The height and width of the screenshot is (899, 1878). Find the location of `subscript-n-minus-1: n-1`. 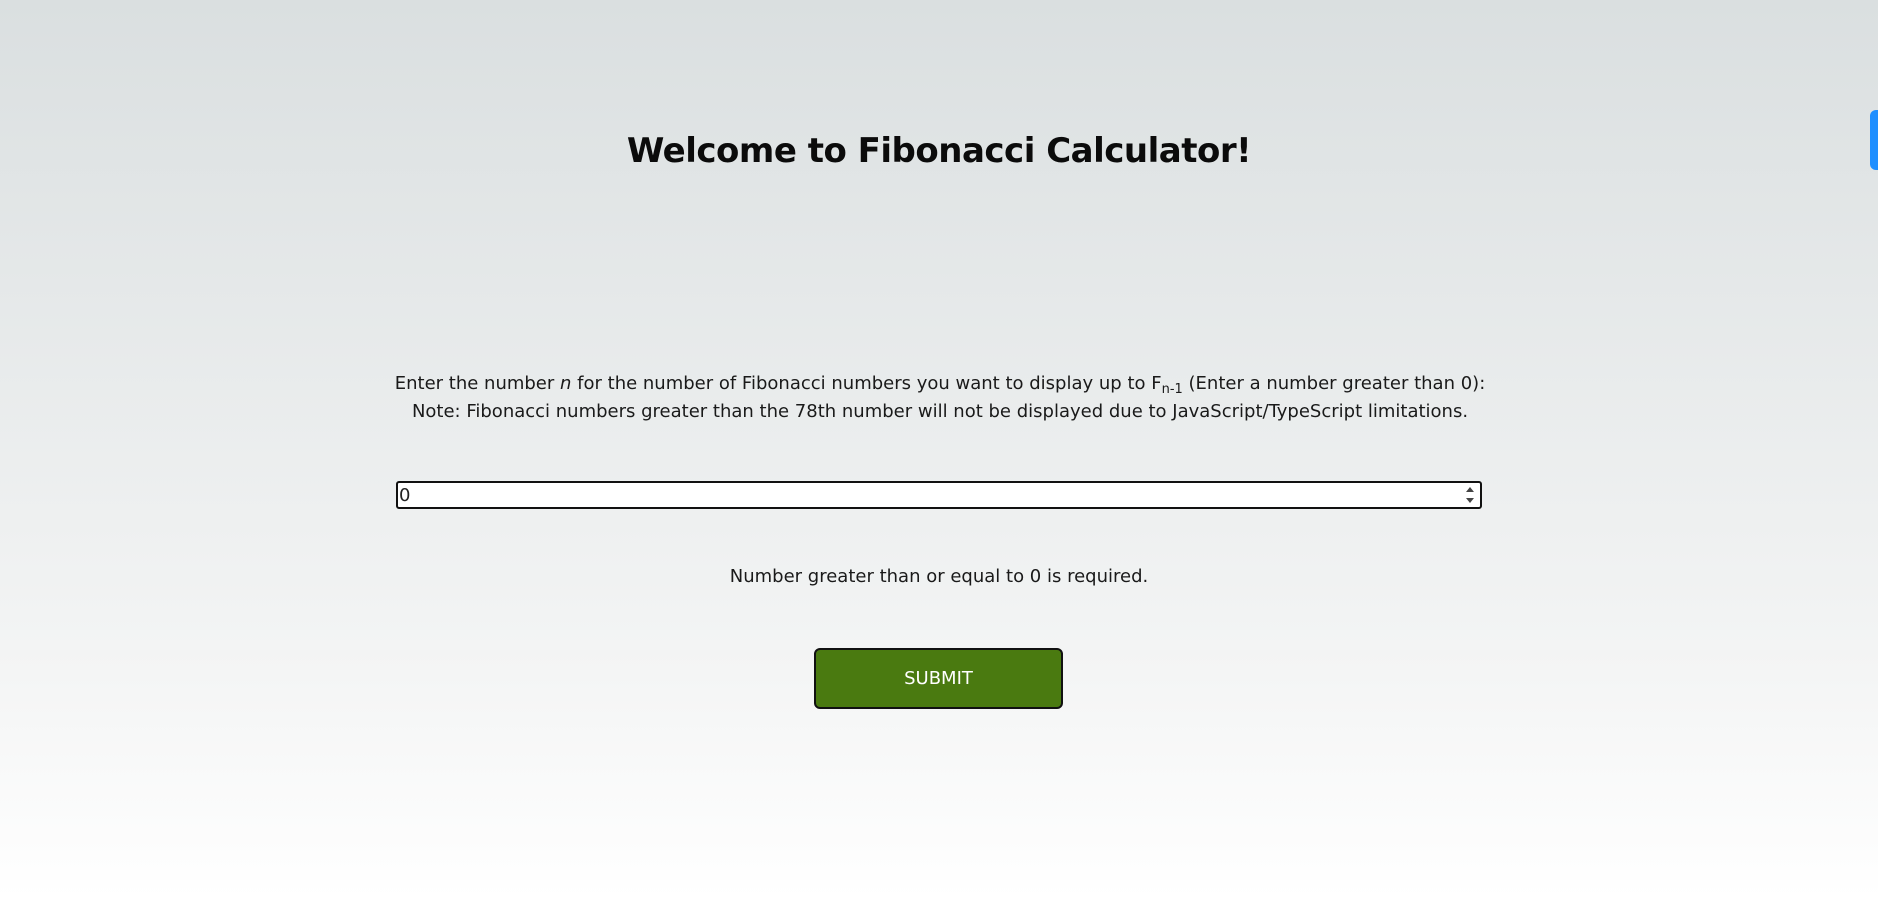

subscript-n-minus-1: n-1 is located at coordinates (1172, 389).